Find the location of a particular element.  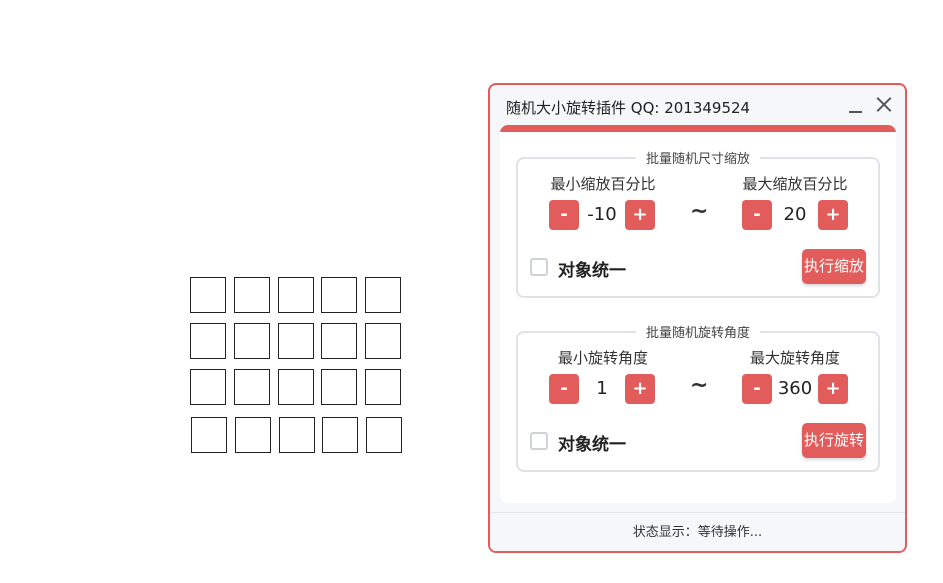

max-rotate-increment-button: + is located at coordinates (833, 389).